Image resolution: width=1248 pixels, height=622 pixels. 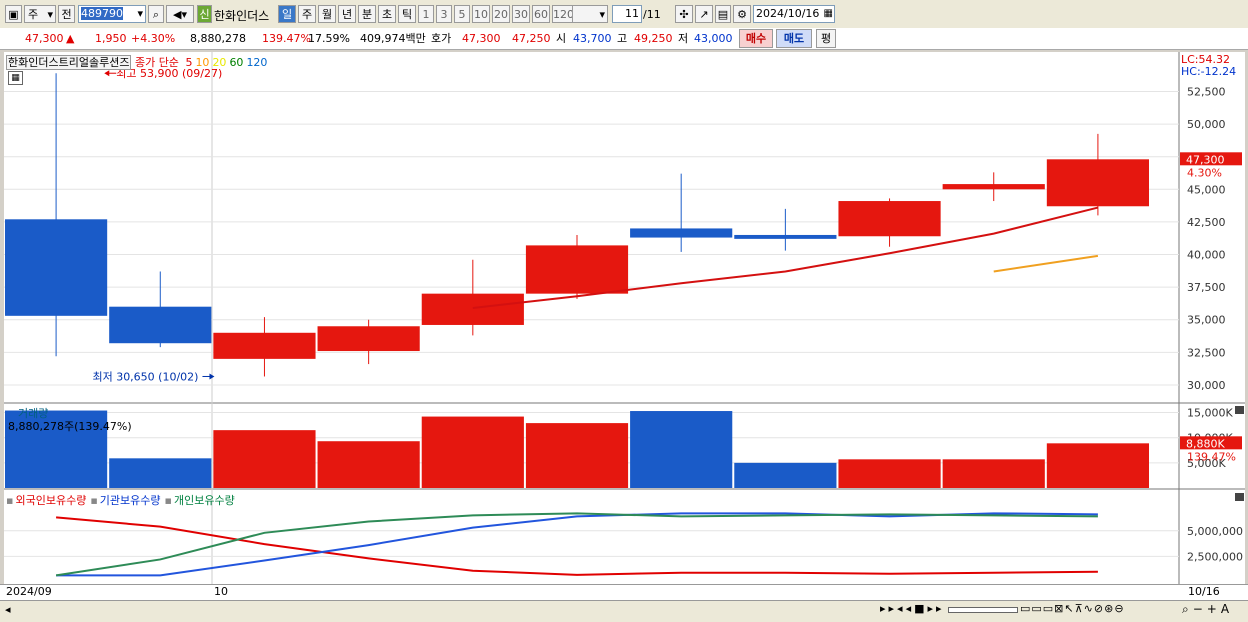 I want to click on x-axis-end: 10/16, so click(x=1204, y=591).